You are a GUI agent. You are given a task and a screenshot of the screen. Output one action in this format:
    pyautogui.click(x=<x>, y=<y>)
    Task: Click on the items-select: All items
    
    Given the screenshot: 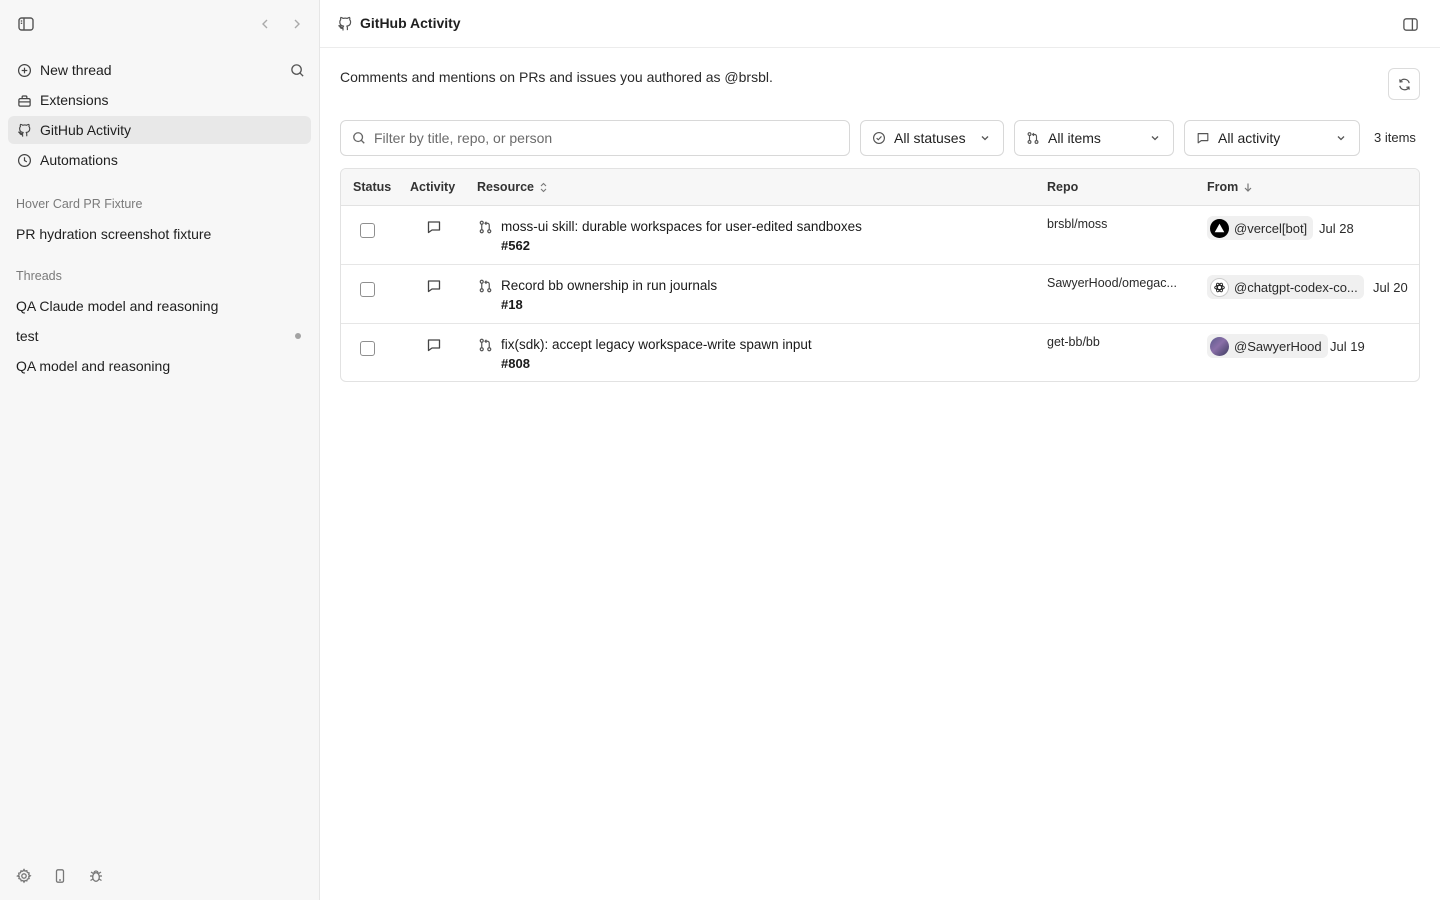 What is the action you would take?
    pyautogui.click(x=1094, y=138)
    